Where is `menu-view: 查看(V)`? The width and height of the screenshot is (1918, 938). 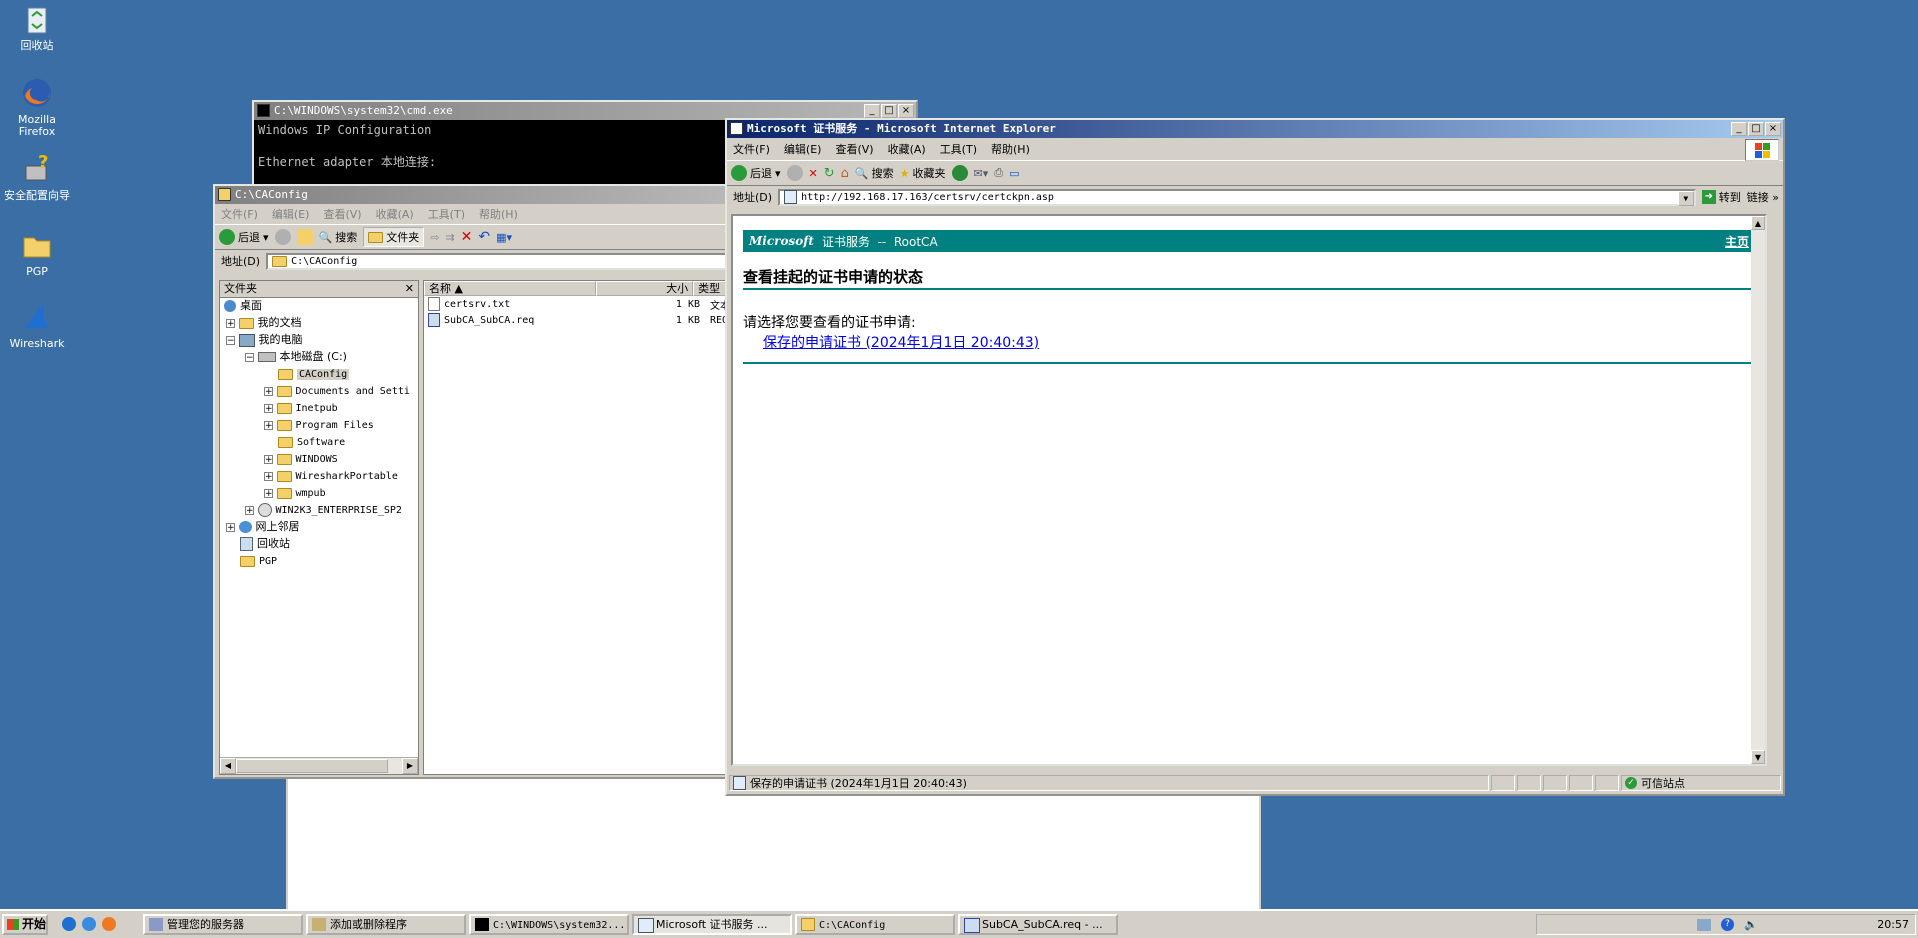
menu-view: 查看(V) is located at coordinates (854, 149).